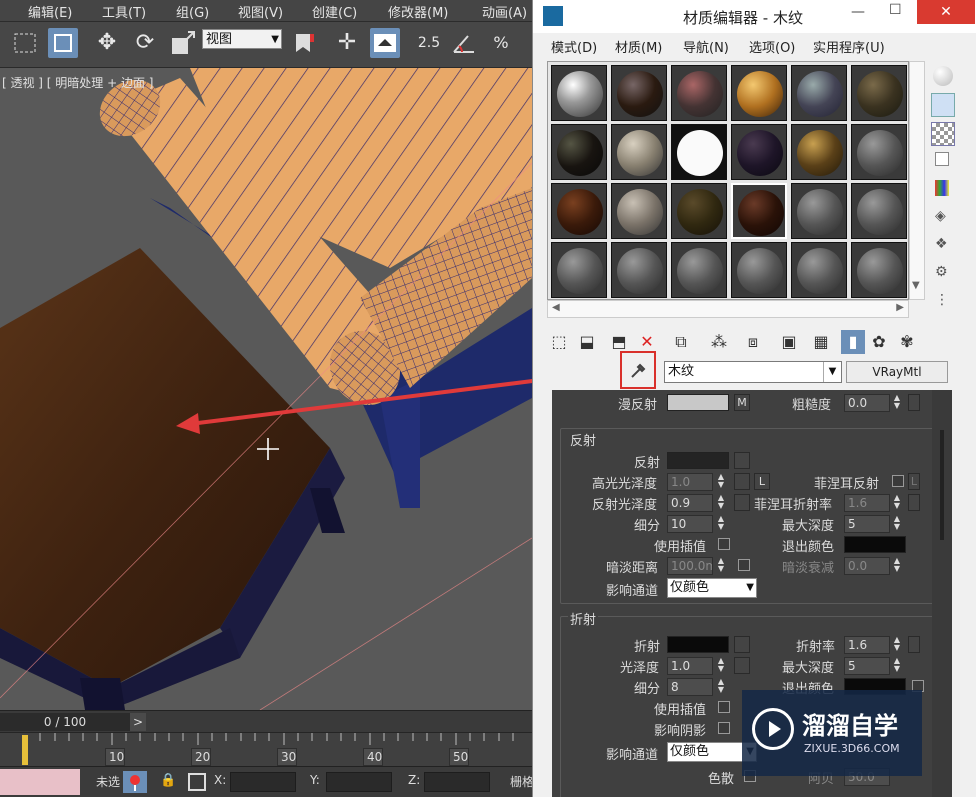 The width and height of the screenshot is (976, 797). I want to click on hilight-gloss-input: 1.0, so click(690, 482).